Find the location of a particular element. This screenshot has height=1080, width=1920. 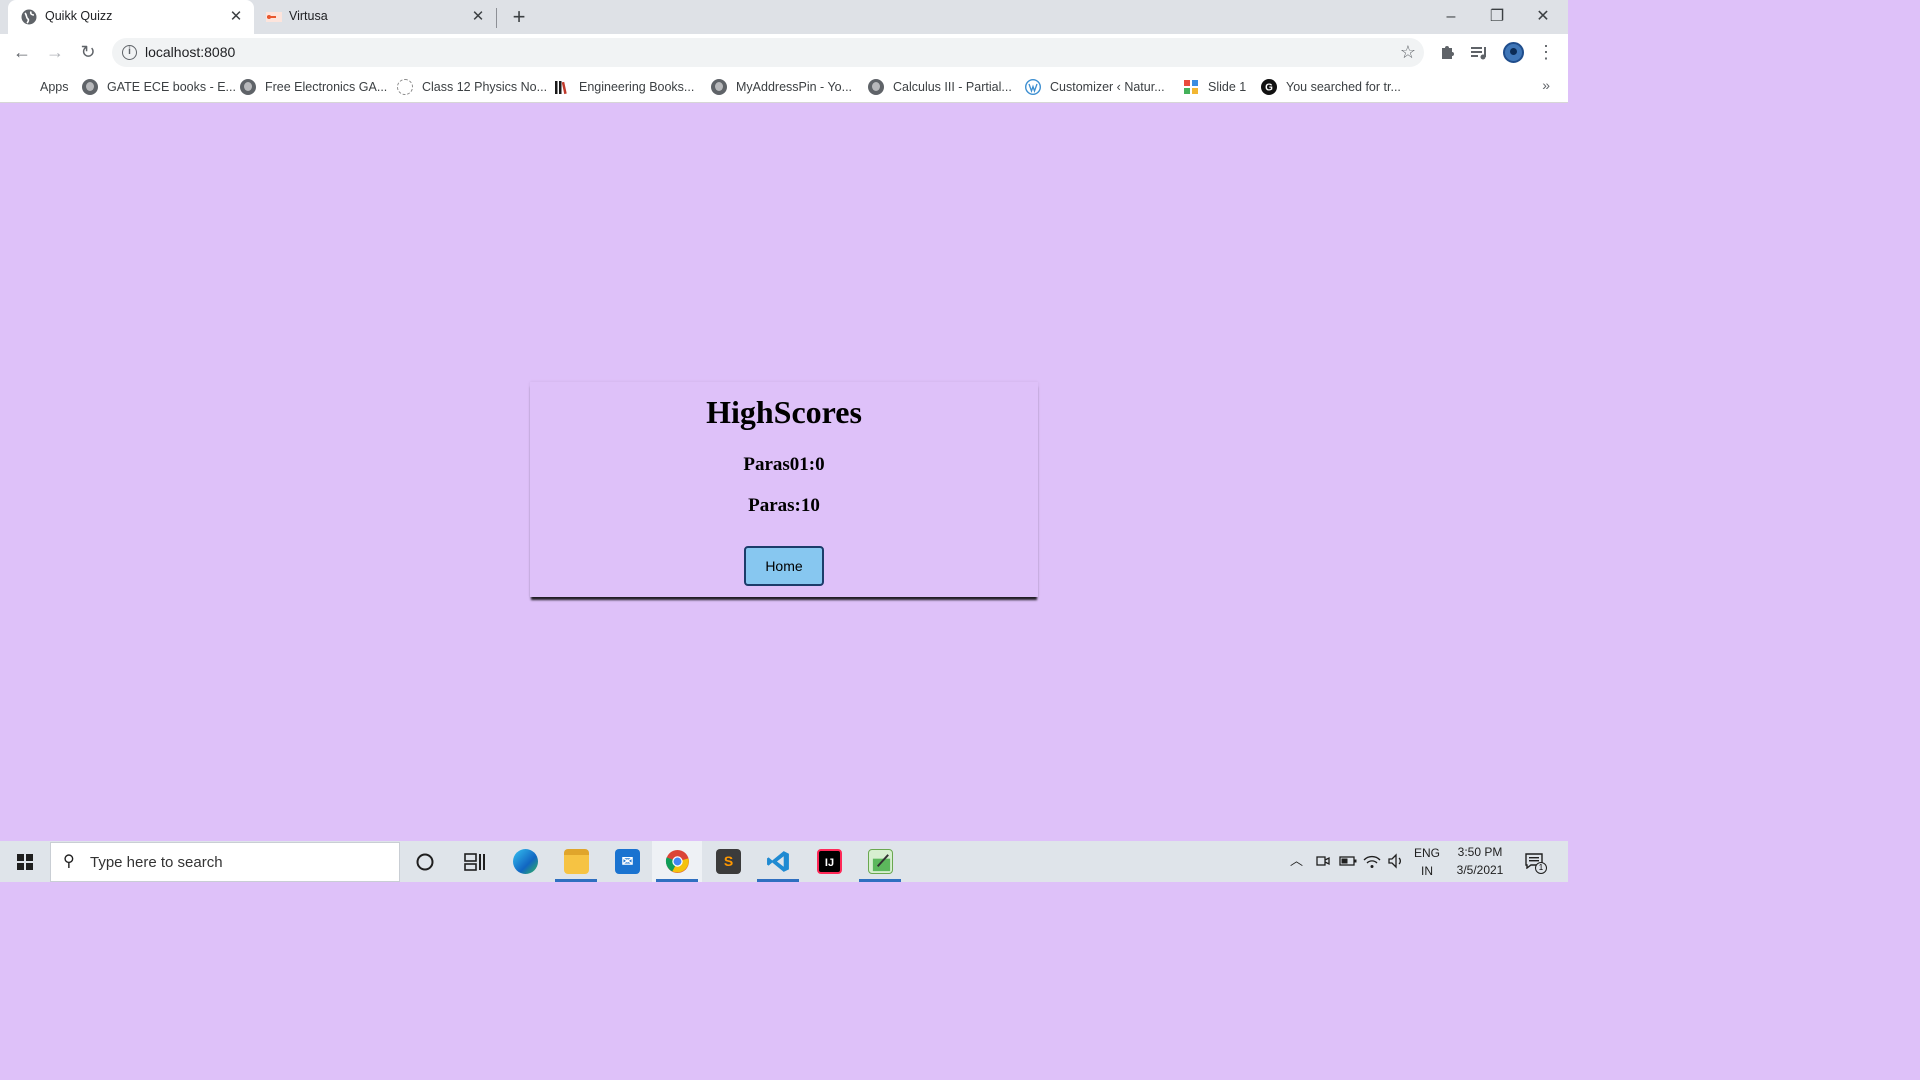

language-code: ENG is located at coordinates (1426, 853).